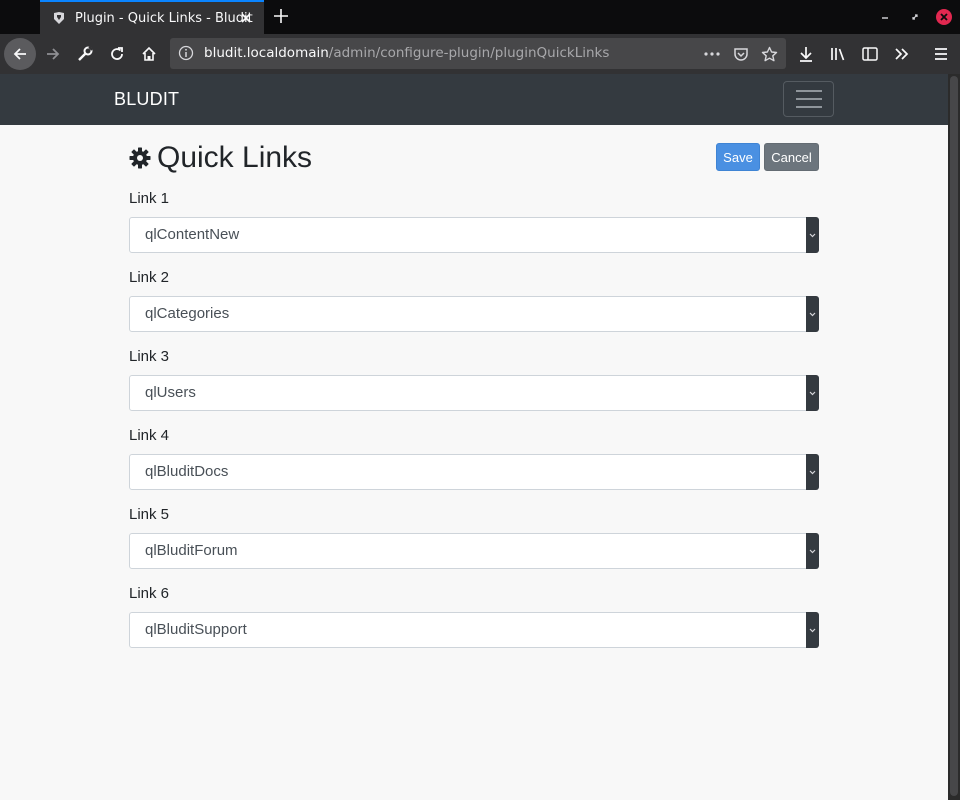 The image size is (960, 800). What do you see at coordinates (885, 17) in the screenshot?
I see `minimize-icon` at bounding box center [885, 17].